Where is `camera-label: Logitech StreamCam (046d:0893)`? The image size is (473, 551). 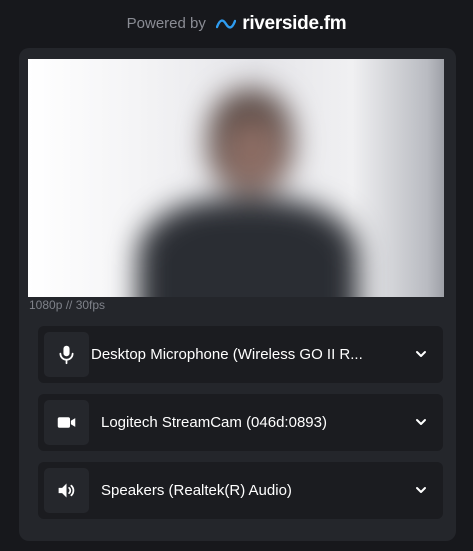
camera-label: Logitech StreamCam (046d:0893) is located at coordinates (214, 422).